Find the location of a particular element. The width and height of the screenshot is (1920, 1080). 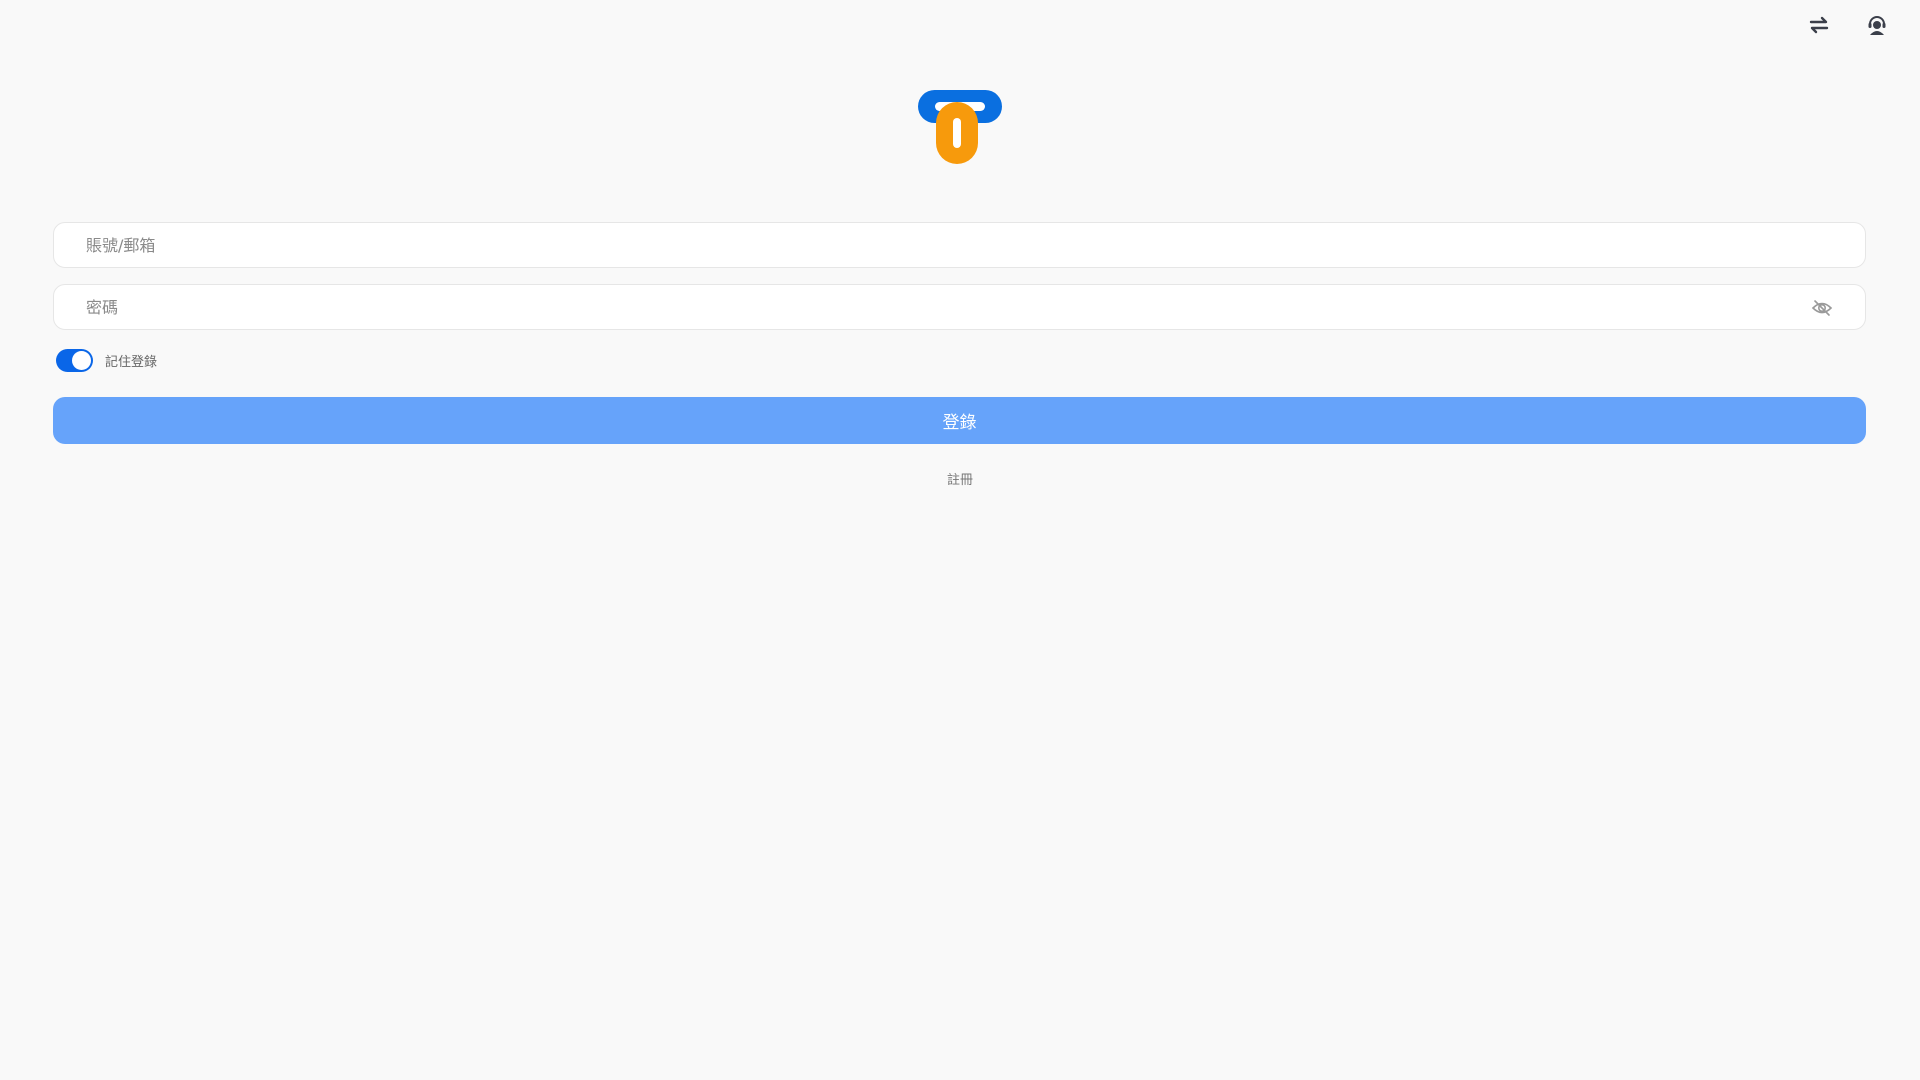

toggle-knob is located at coordinates (81, 360).